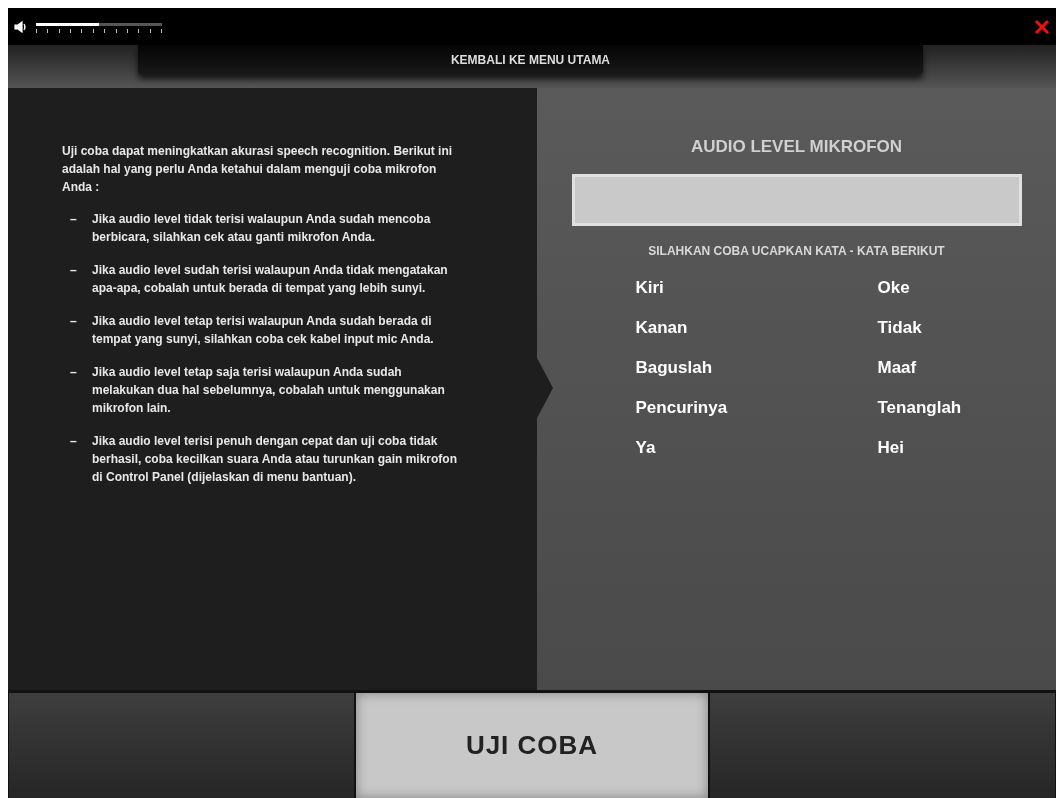 This screenshot has height=798, width=1056. I want to click on instruction-text: SILAHKAN COBA UCAPKAN KATA - KATA BERIKUT, so click(796, 251).